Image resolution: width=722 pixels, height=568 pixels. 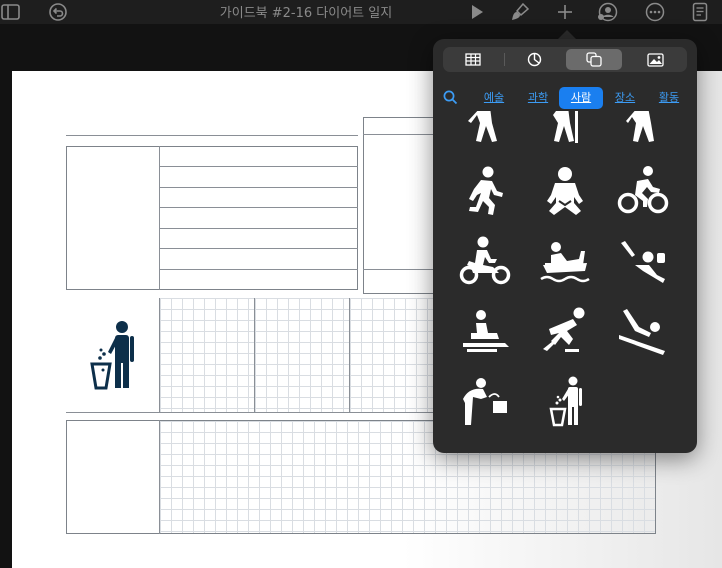 I want to click on skater-icon, so click(x=565, y=331).